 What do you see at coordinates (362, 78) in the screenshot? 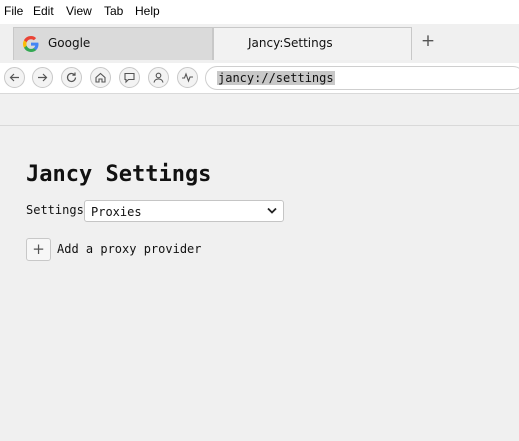
I see `address-bar: jancy://settings` at bounding box center [362, 78].